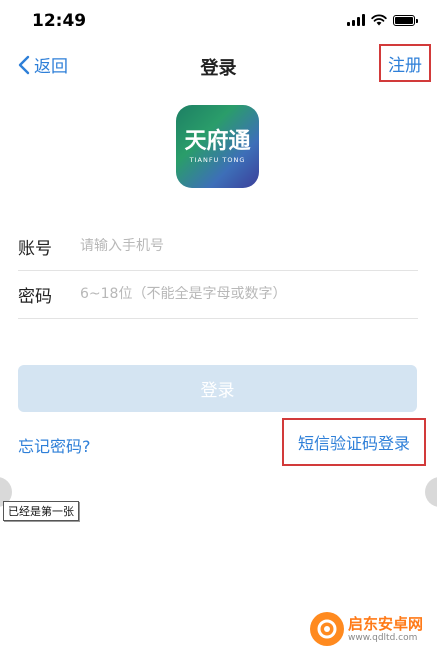 The width and height of the screenshot is (437, 656). I want to click on watermark-url: www.qdltd.com, so click(383, 637).